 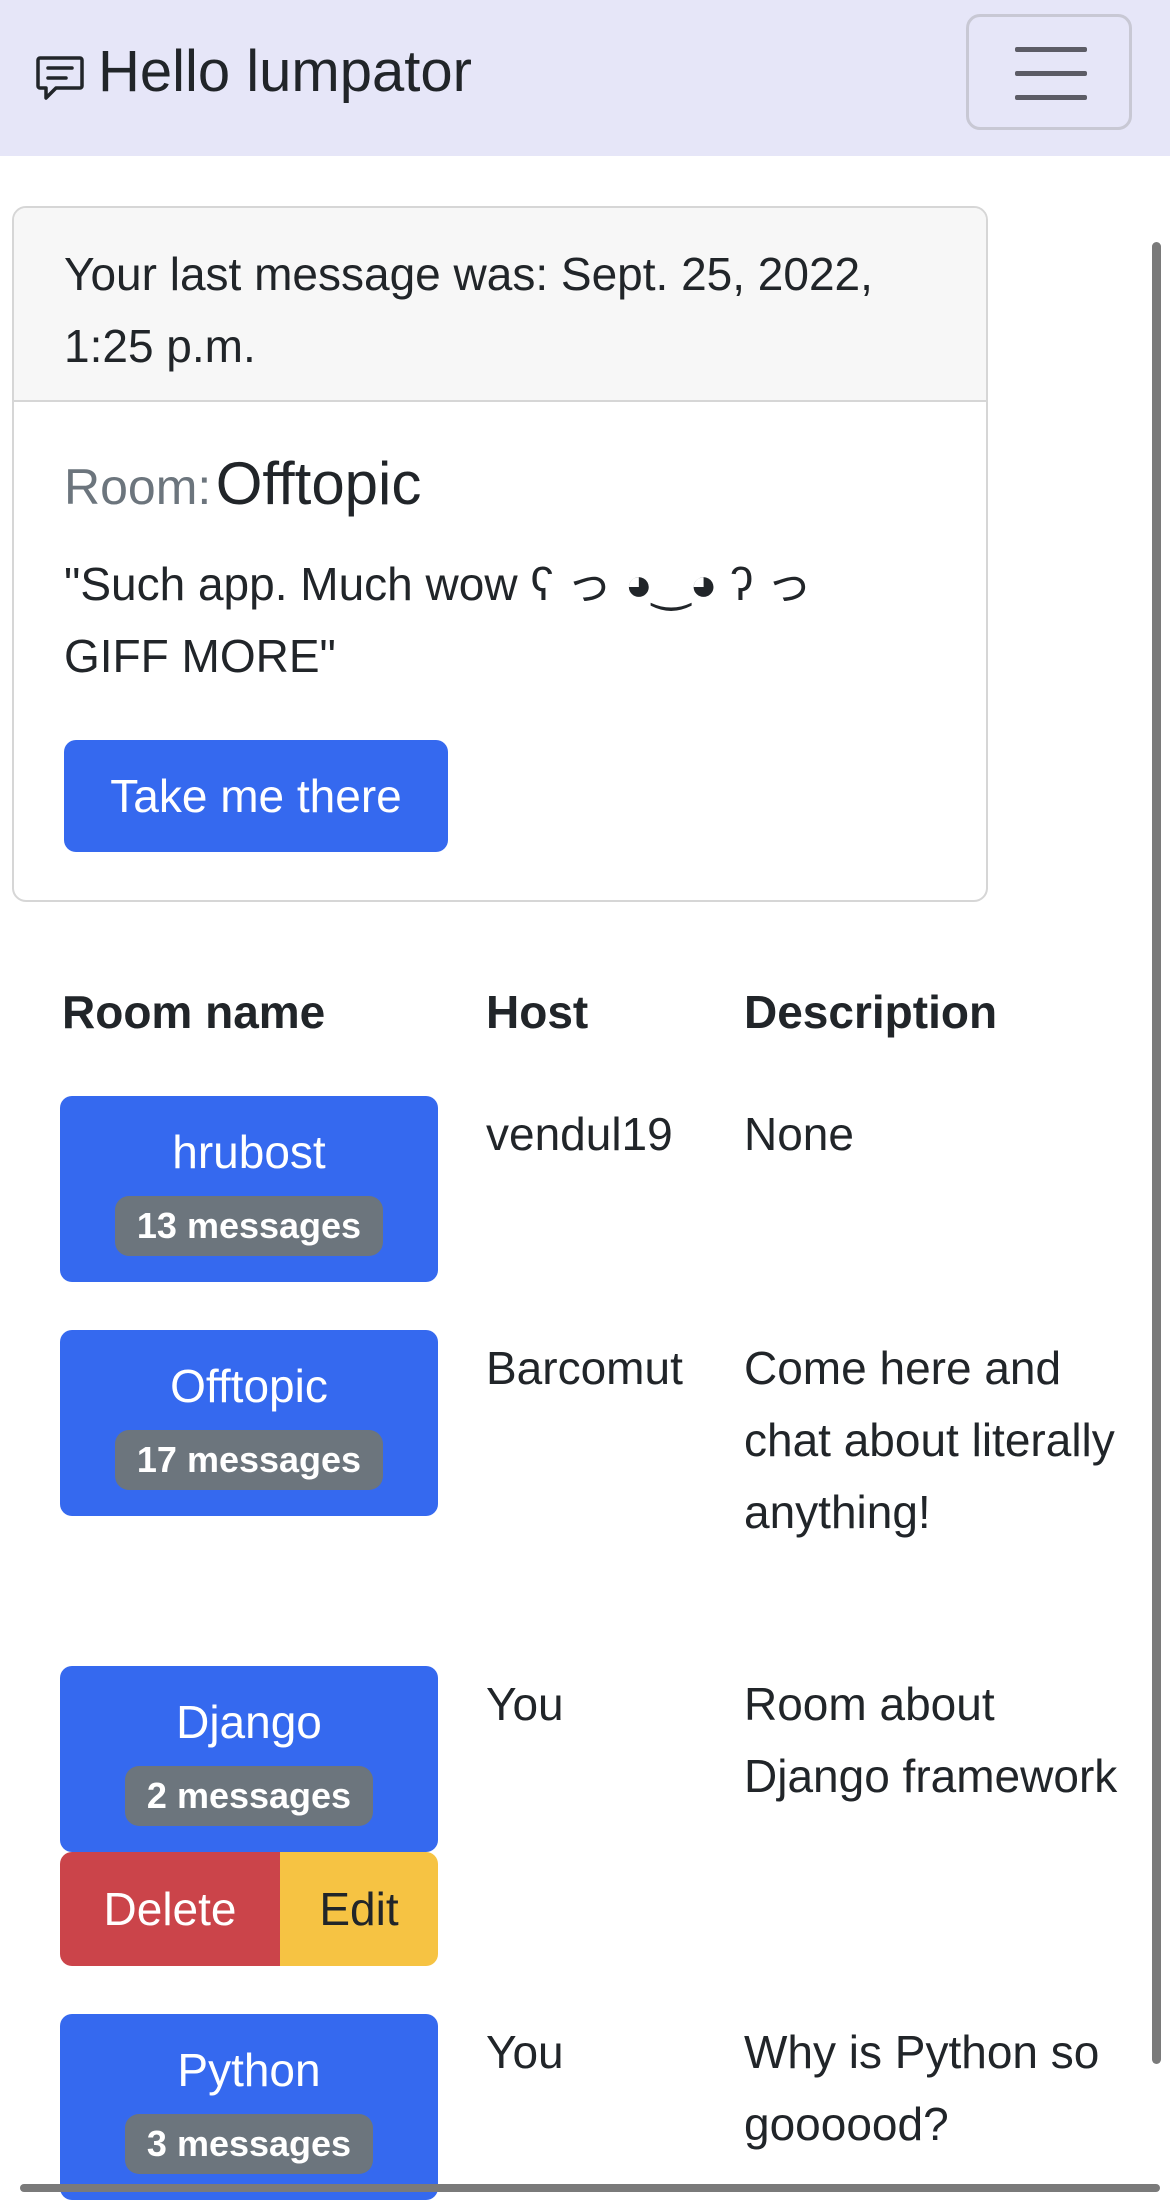 I want to click on horizontal-scrollbar, so click(x=590, y=2188).